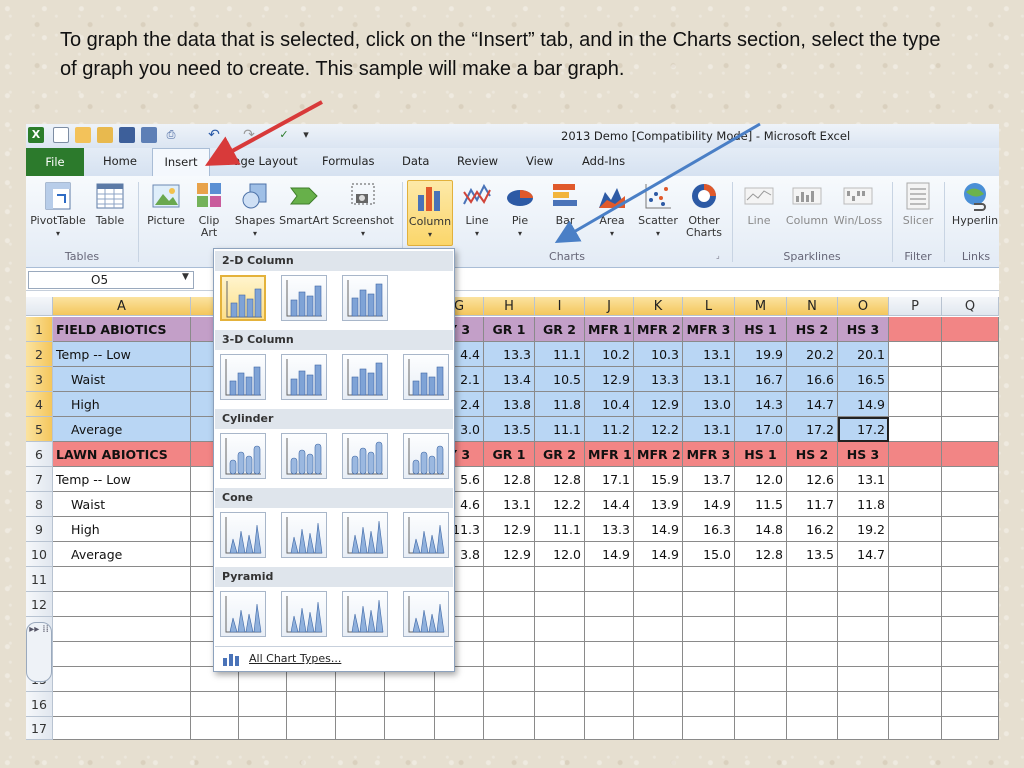 Image resolution: width=1024 pixels, height=768 pixels. What do you see at coordinates (761, 306) in the screenshot?
I see `column-header: M` at bounding box center [761, 306].